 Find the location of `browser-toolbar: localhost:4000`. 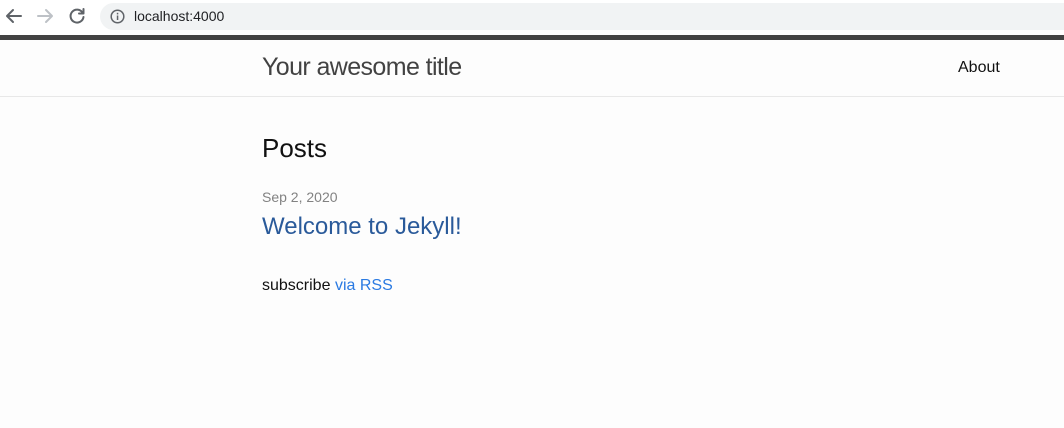

browser-toolbar: localhost:4000 is located at coordinates (532, 17).